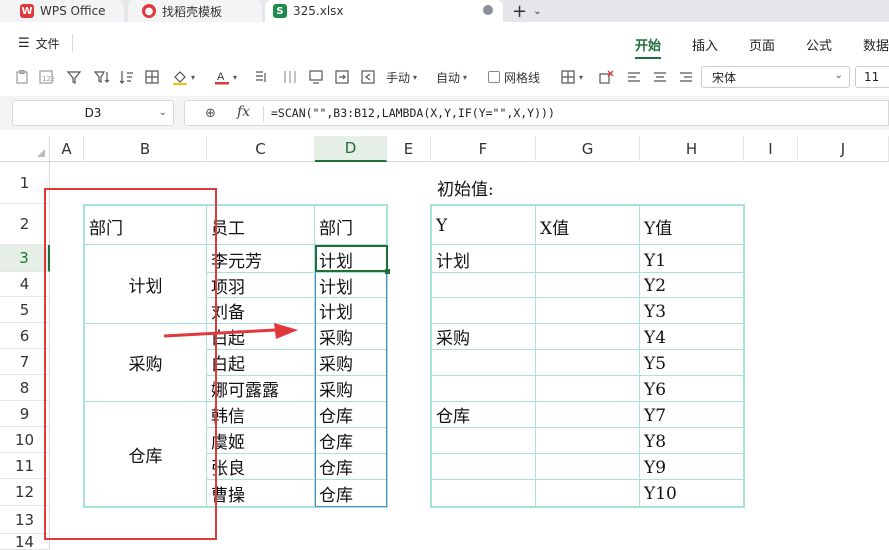  What do you see at coordinates (514, 77) in the screenshot?
I see `gridlines-checkbox: 网格线` at bounding box center [514, 77].